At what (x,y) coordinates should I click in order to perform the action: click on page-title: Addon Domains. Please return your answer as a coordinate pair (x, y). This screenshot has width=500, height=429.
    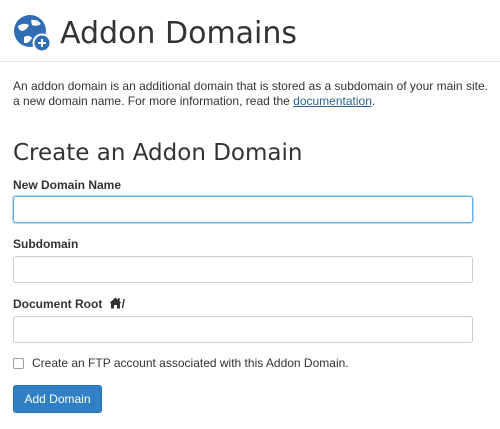
    Looking at the image, I should click on (179, 33).